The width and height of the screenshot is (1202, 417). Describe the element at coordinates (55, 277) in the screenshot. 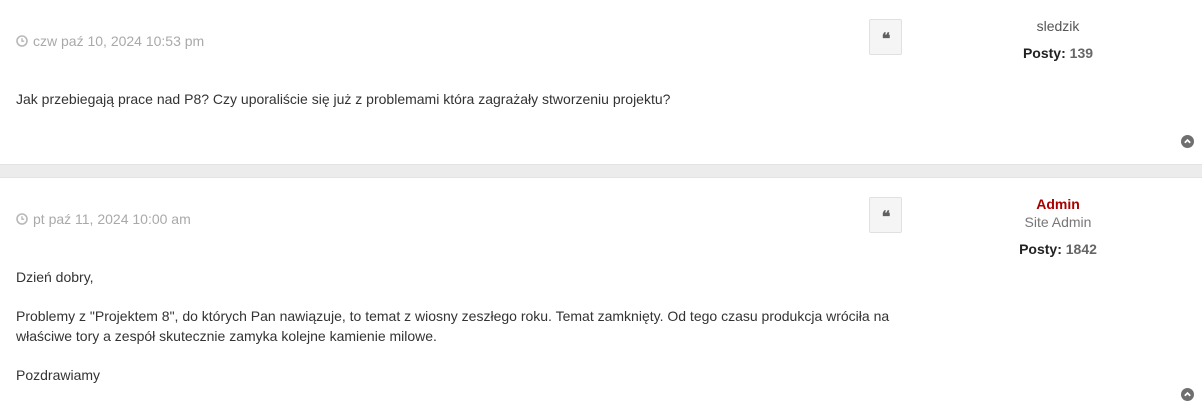

I see `post-paragraph: Dzień dobry,` at that location.